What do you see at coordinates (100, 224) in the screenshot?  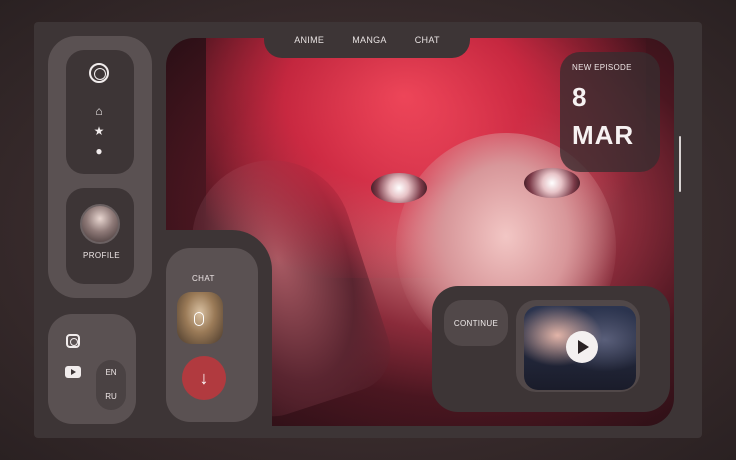 I see `profile-avatar` at bounding box center [100, 224].